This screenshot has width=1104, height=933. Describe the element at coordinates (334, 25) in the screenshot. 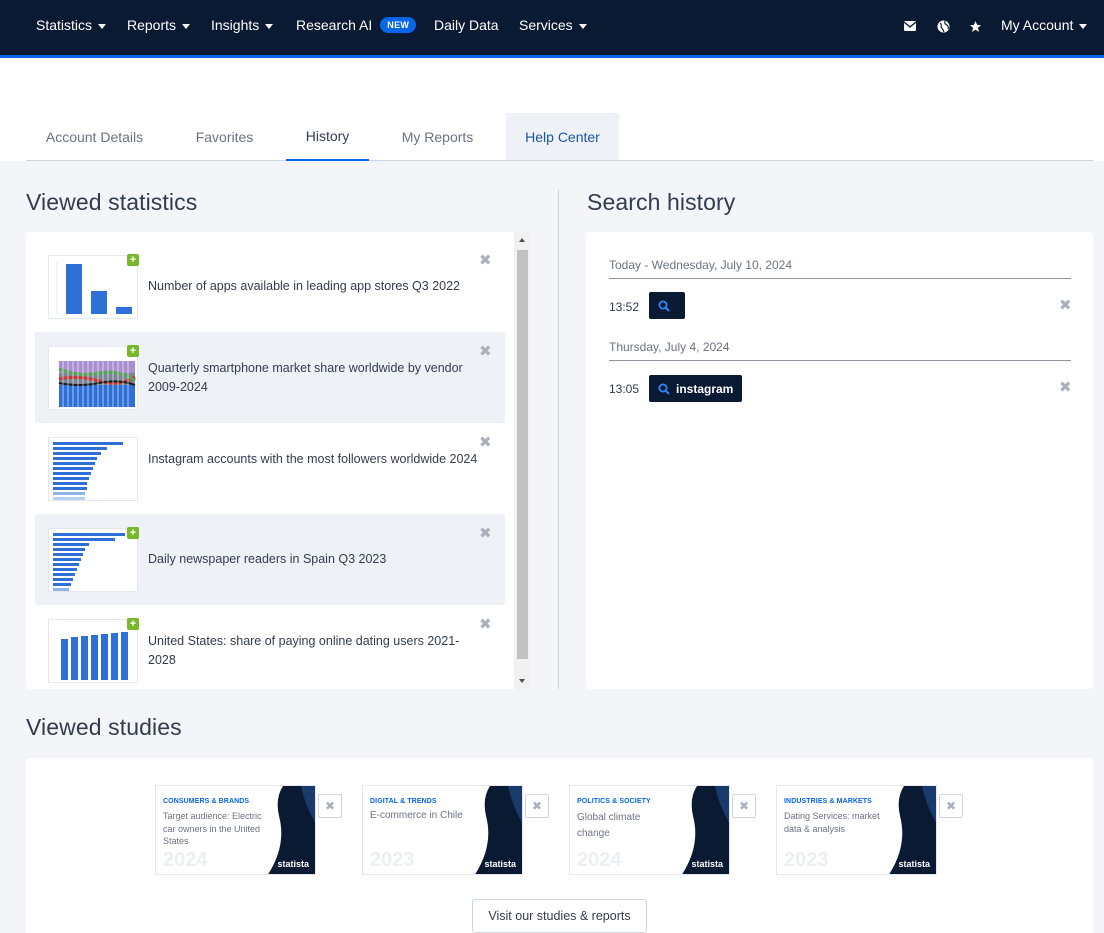

I see `nav-research-ai-label: Research AI` at that location.